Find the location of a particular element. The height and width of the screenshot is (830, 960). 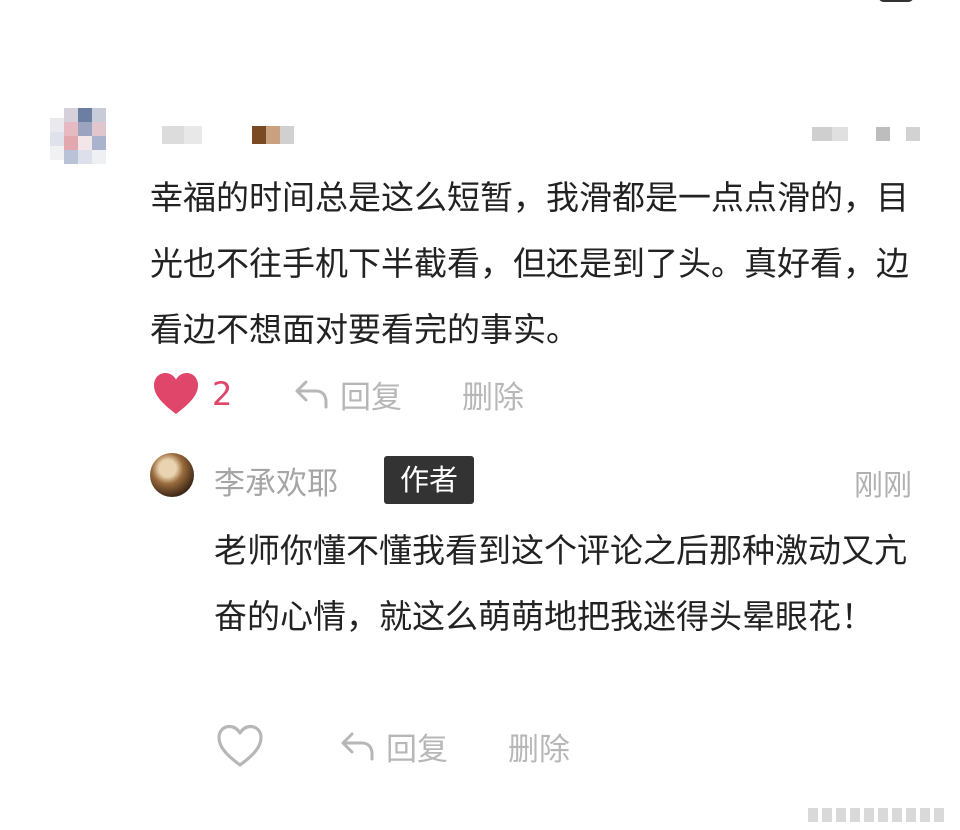

comment-actions: 2 回复 删除 is located at coordinates (338, 394).